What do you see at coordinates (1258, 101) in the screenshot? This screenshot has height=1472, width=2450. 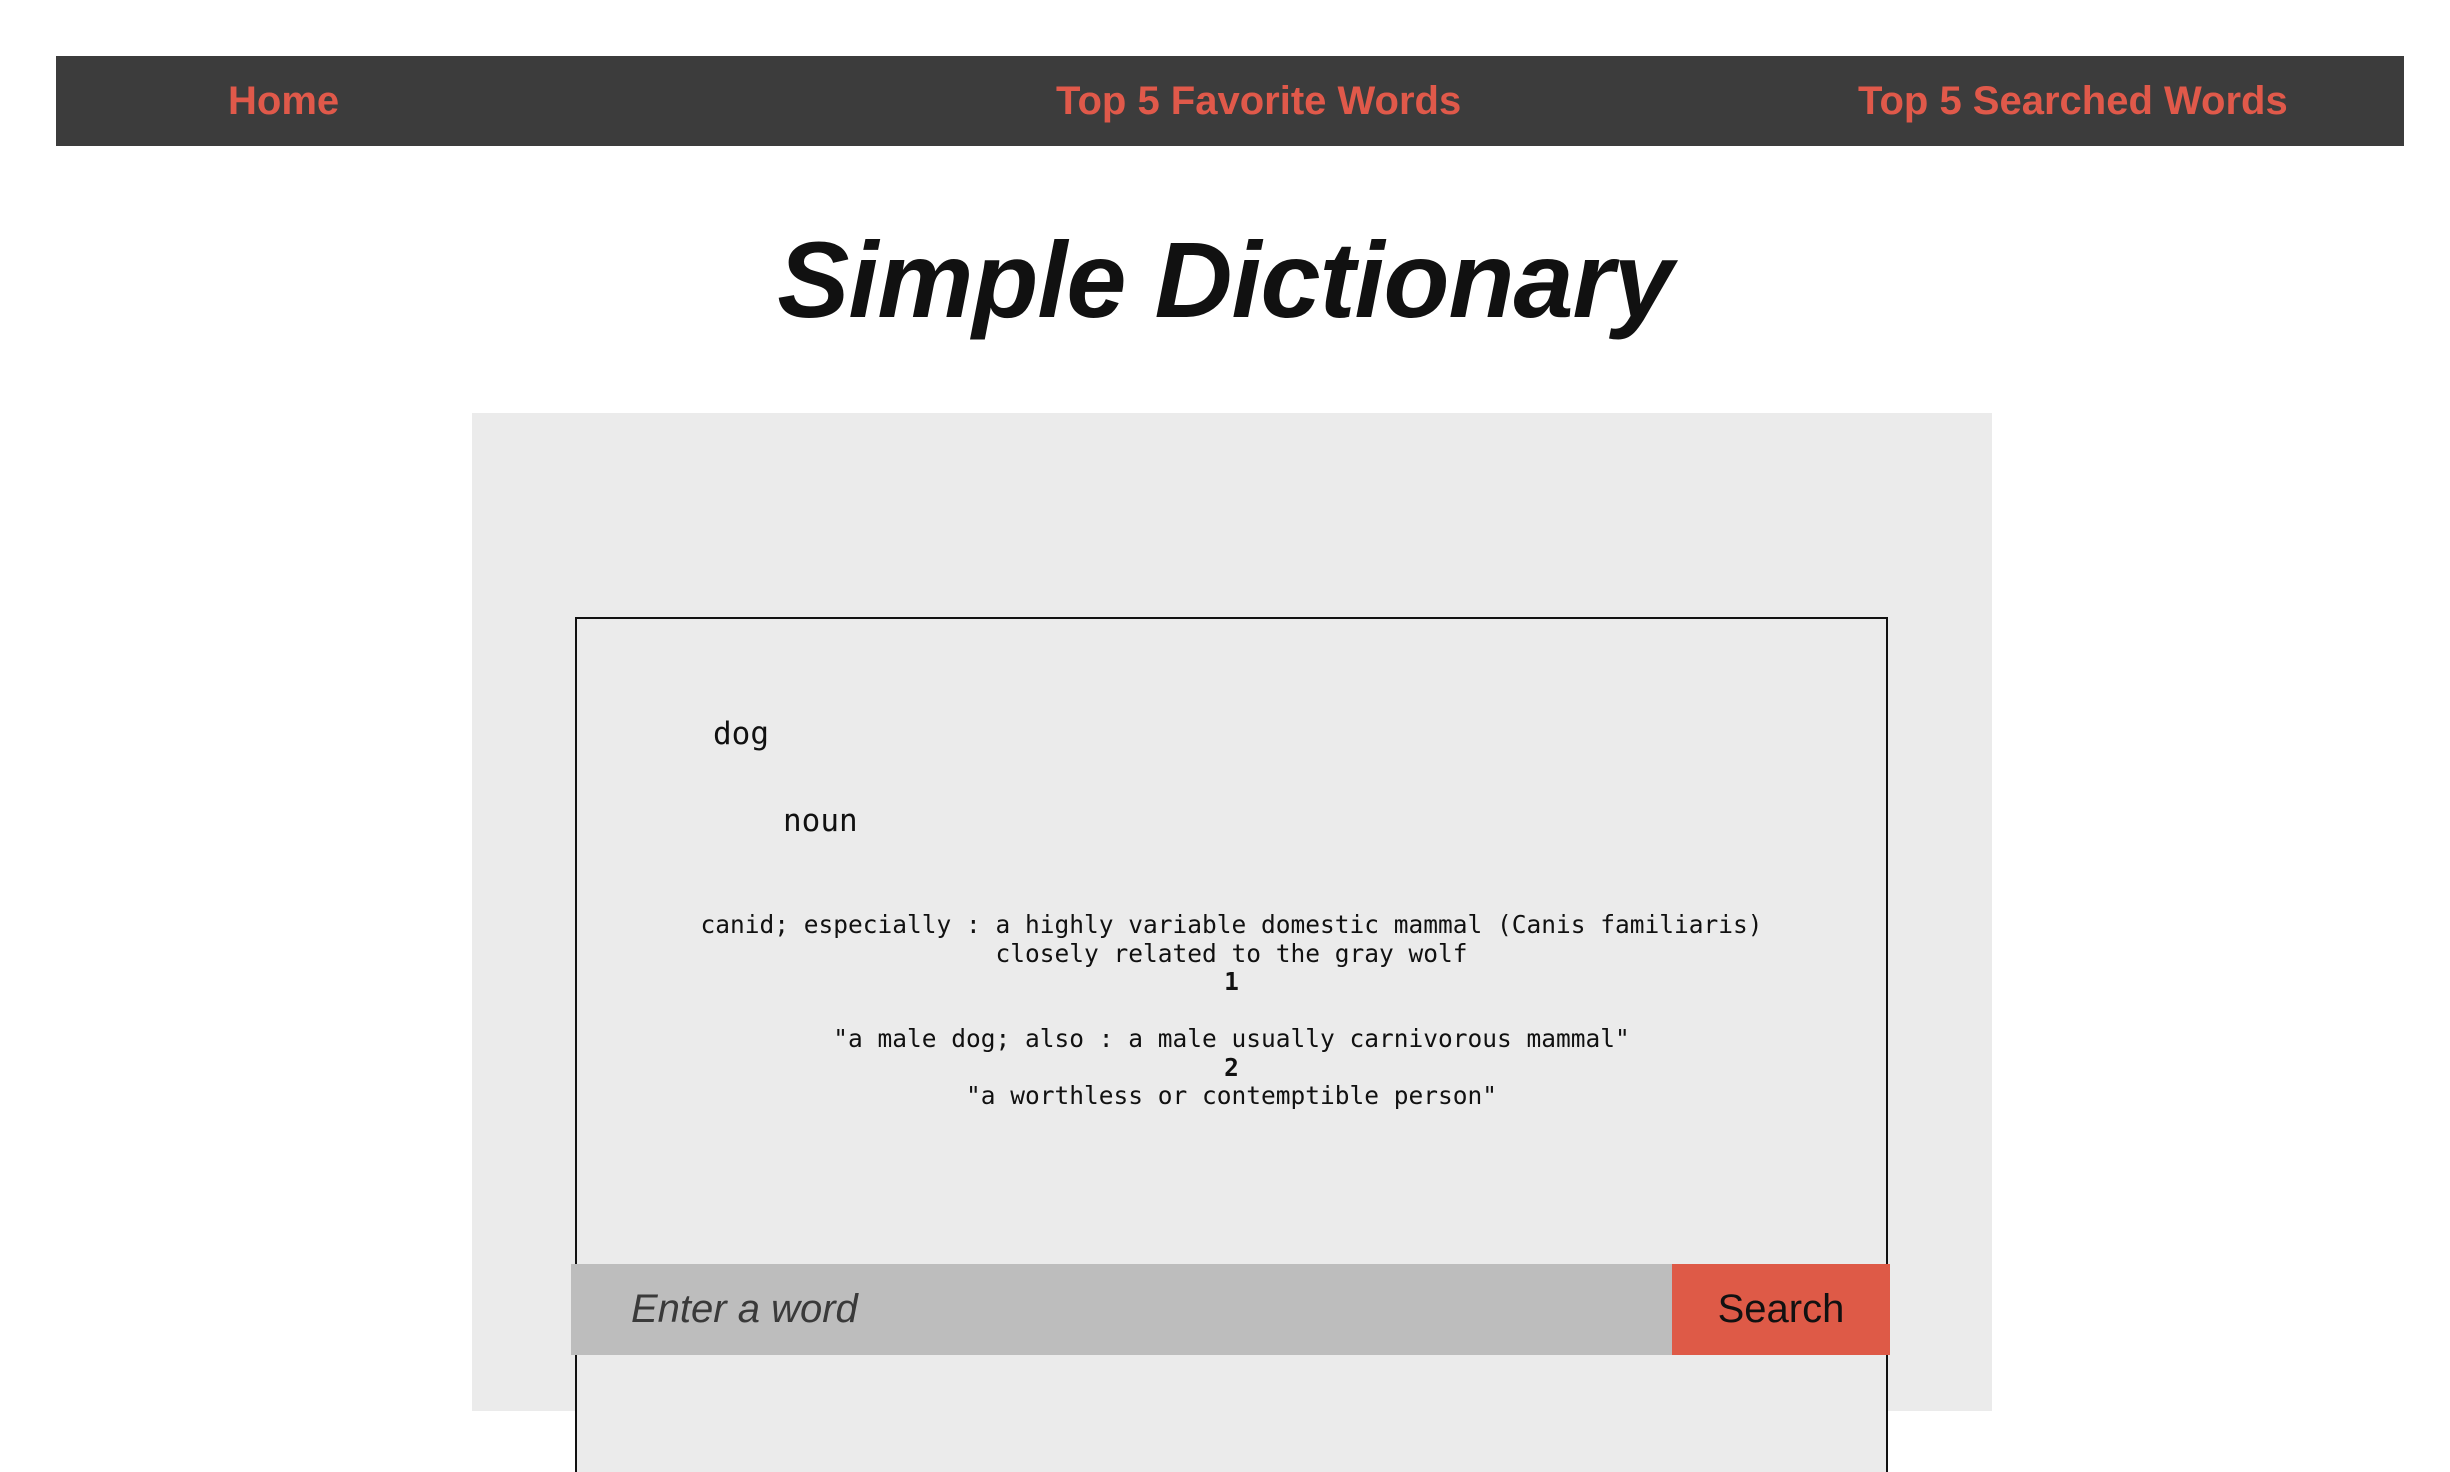 I see `nav-link-top-favorite-words: Top 5 Favorite Words` at bounding box center [1258, 101].